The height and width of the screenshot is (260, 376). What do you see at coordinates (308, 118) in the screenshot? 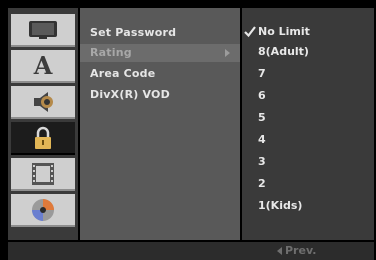
I see `option-5: 5` at bounding box center [308, 118].